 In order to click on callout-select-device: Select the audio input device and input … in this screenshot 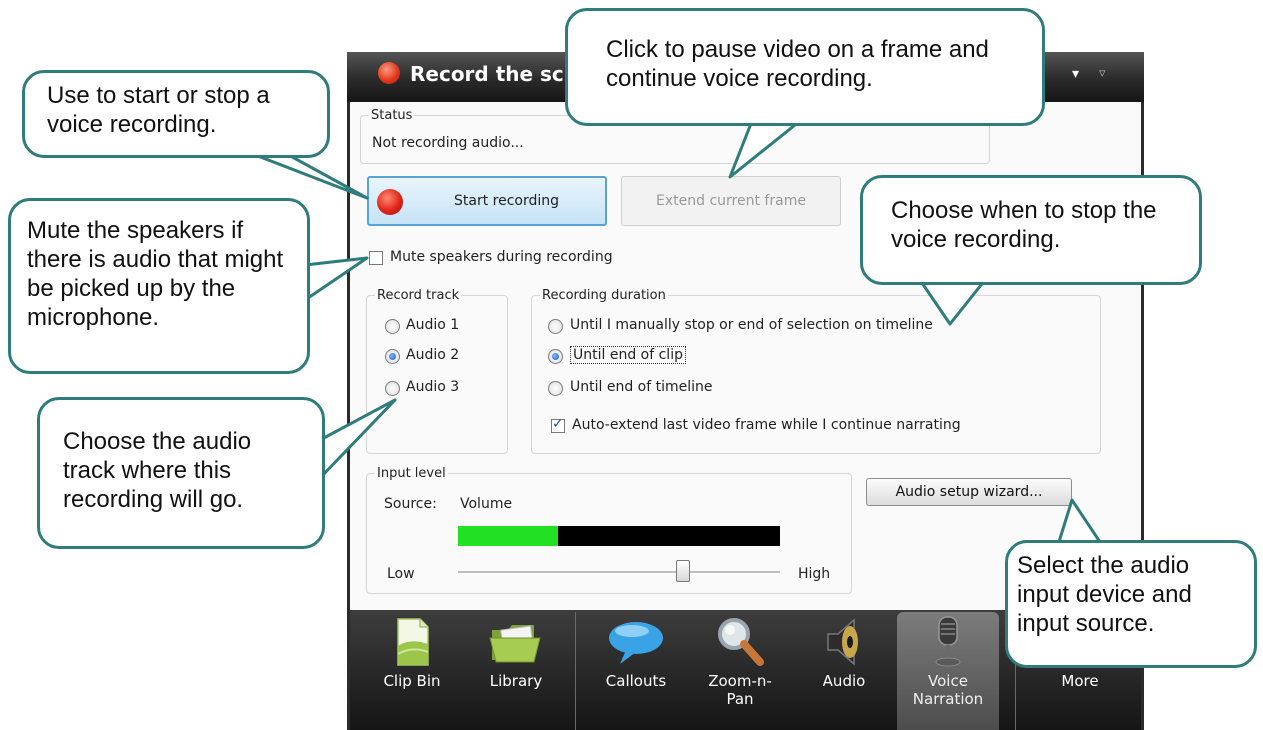, I will do `click(1131, 604)`.